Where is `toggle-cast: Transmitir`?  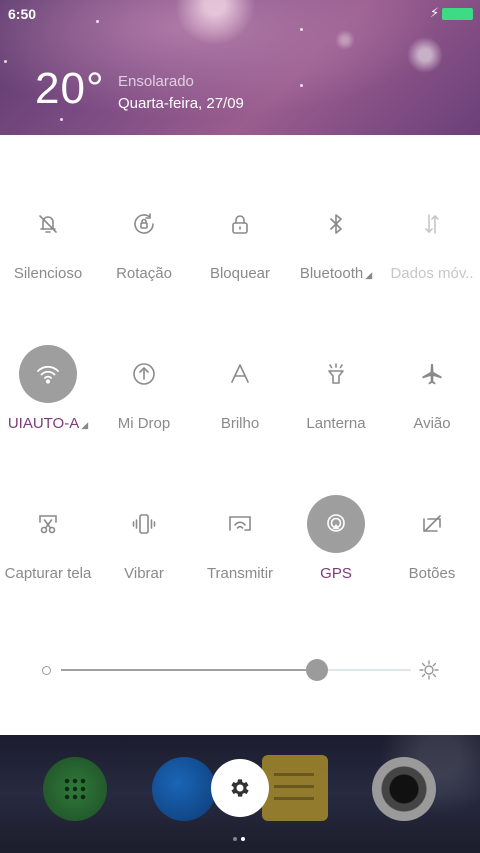
toggle-cast: Transmitir is located at coordinates (240, 550).